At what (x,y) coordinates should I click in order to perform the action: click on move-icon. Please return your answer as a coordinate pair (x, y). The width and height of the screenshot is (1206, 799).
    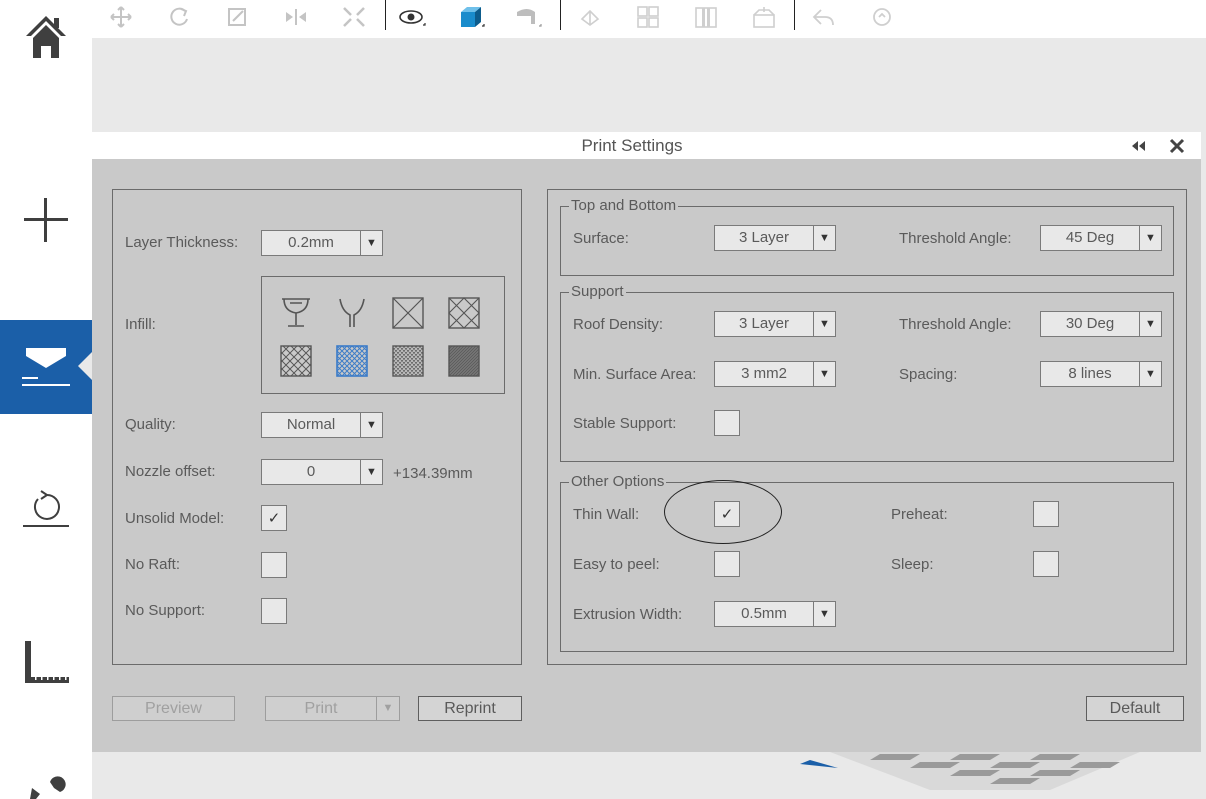
    Looking at the image, I should click on (121, 17).